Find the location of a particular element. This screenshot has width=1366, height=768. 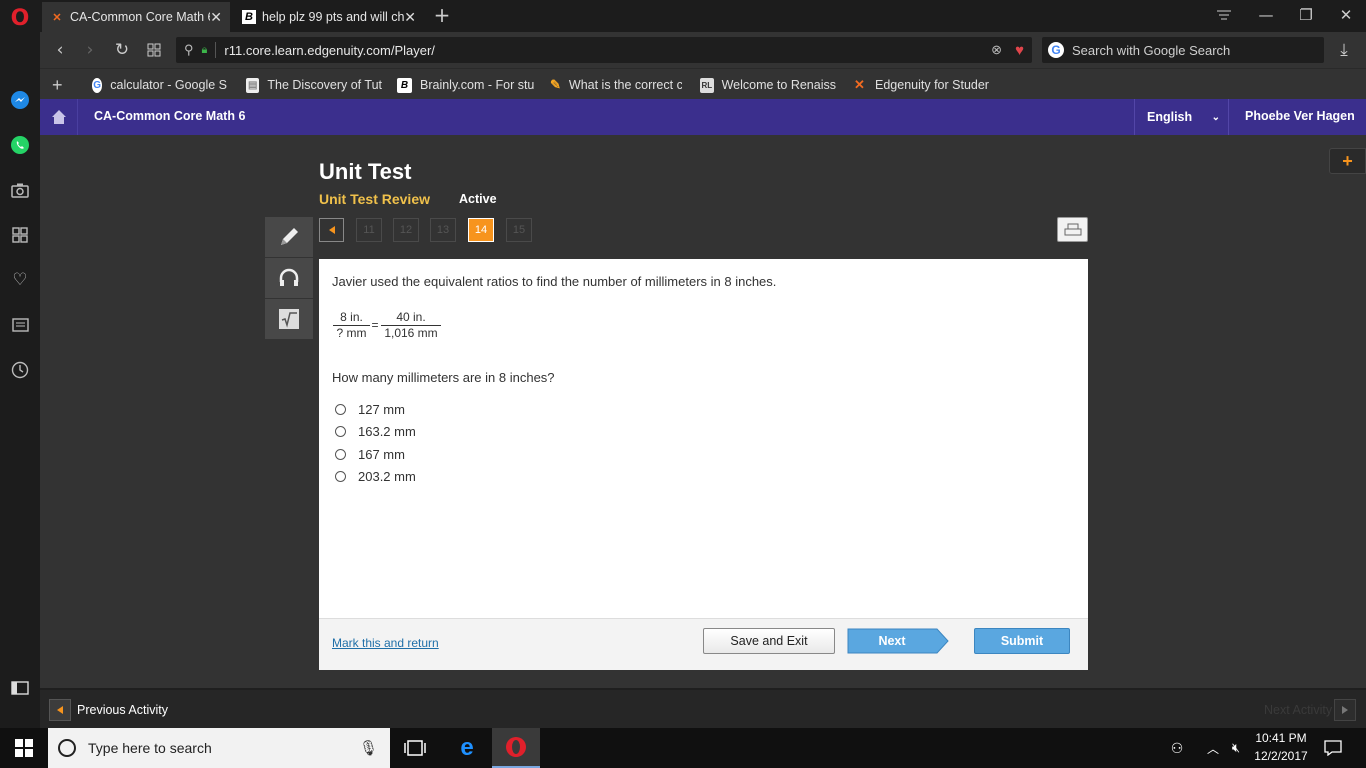

question-number-button: 12 is located at coordinates (406, 230).